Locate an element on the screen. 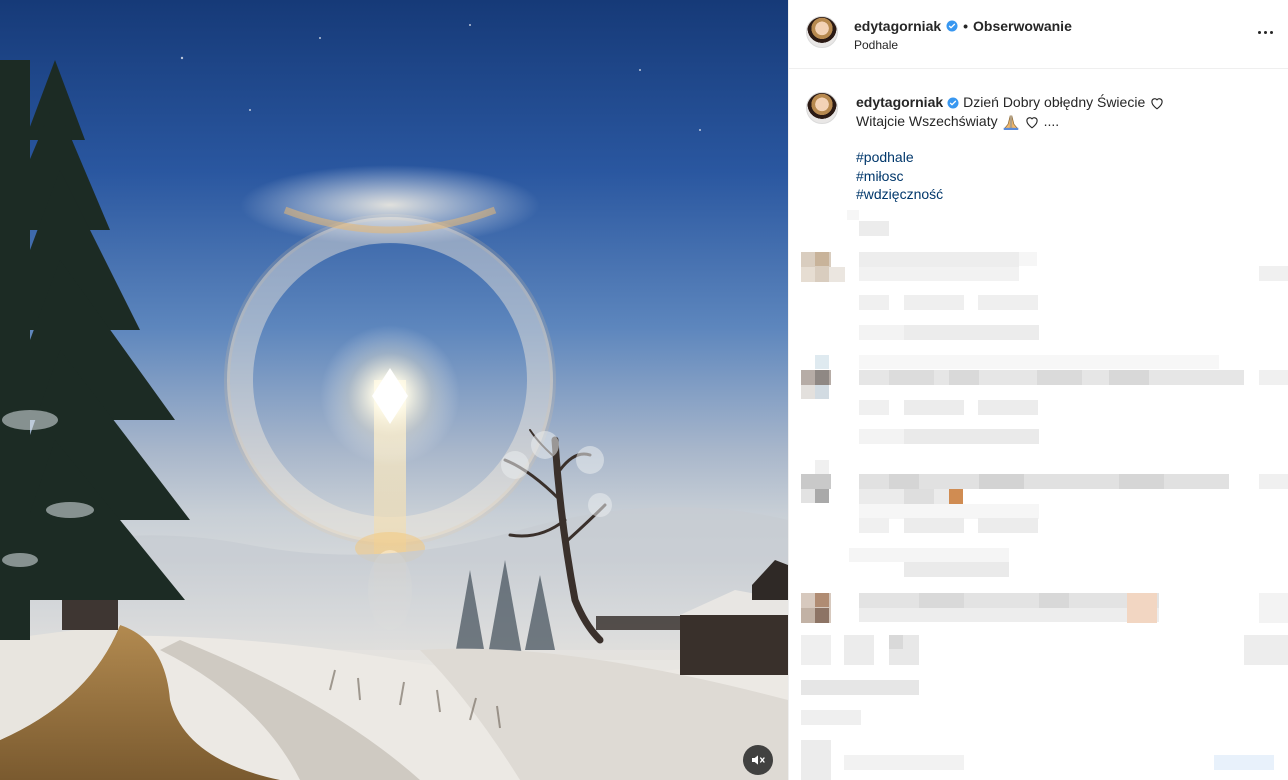  folded-hands-emoji is located at coordinates (1010, 122).